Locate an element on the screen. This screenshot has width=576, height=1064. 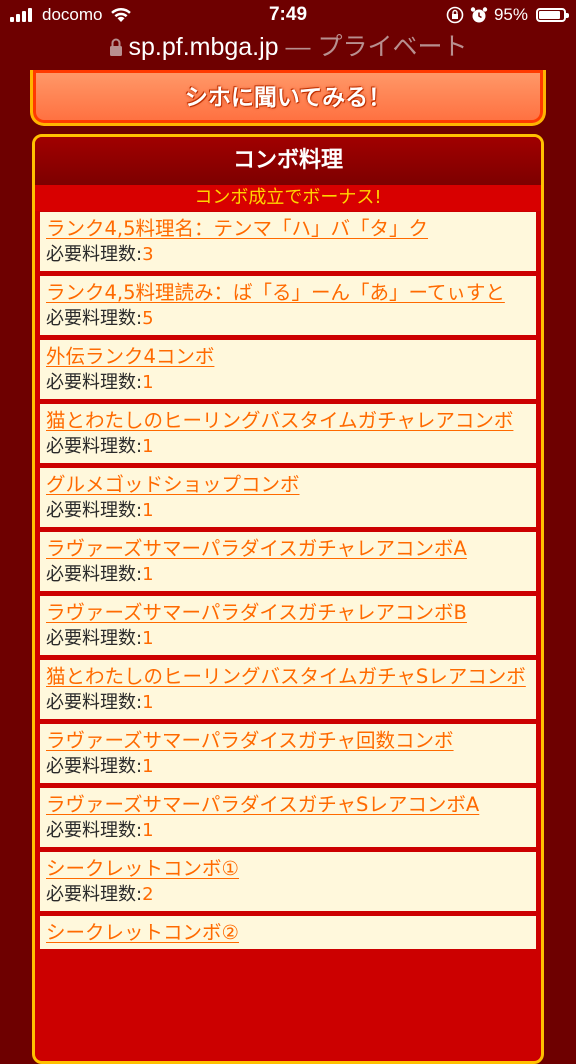
battery-icon is located at coordinates (552, 15).